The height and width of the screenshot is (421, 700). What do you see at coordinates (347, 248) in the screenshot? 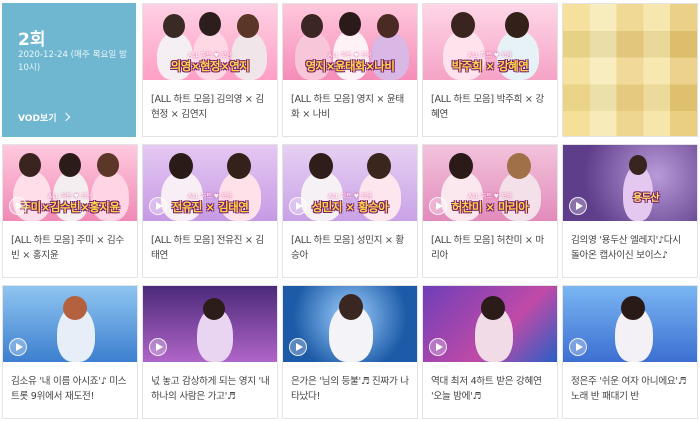
I see `video-caption: [ALL 하트 모음] 성민지 × 황승아` at bounding box center [347, 248].